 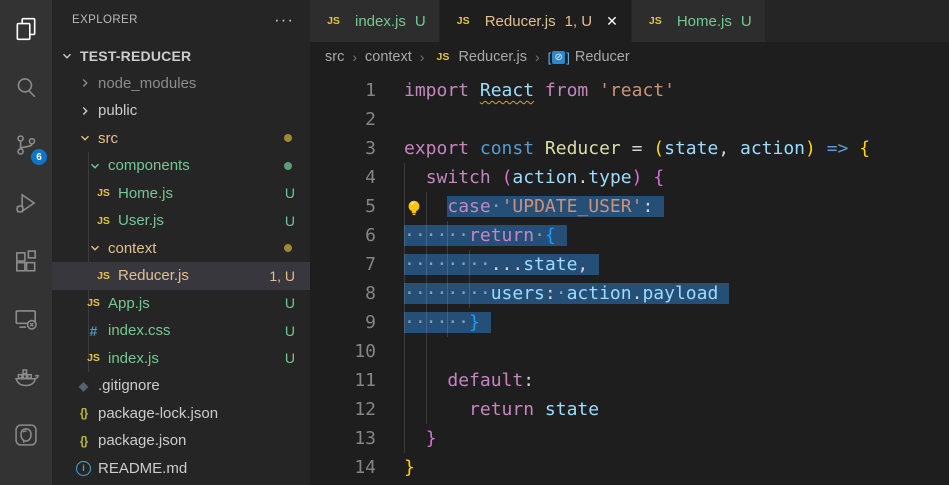 I want to click on line-number: 7, so click(x=370, y=264).